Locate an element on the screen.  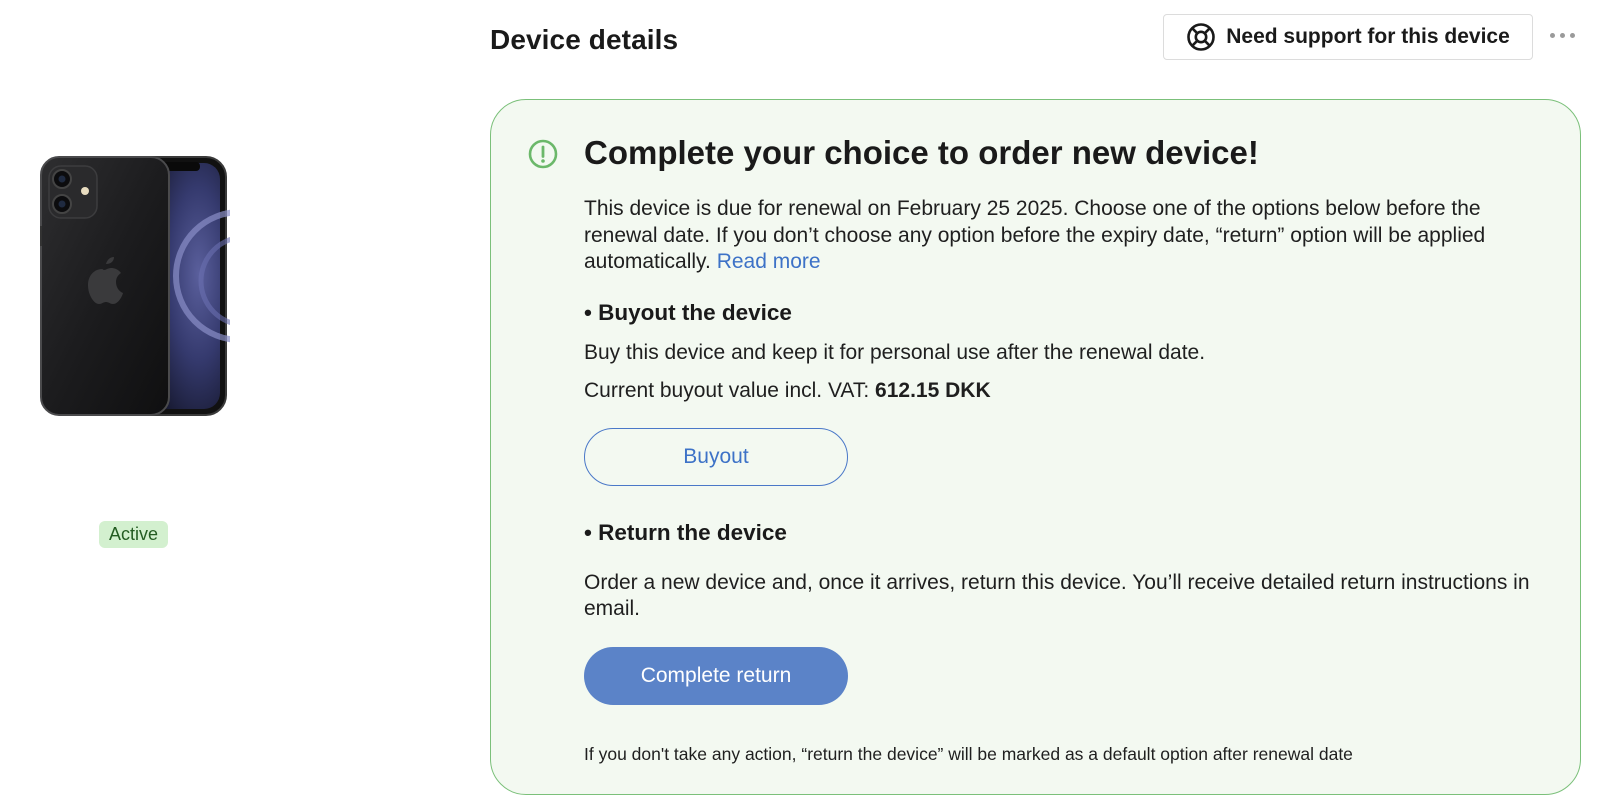
read-more-link: Read more is located at coordinates (769, 261).